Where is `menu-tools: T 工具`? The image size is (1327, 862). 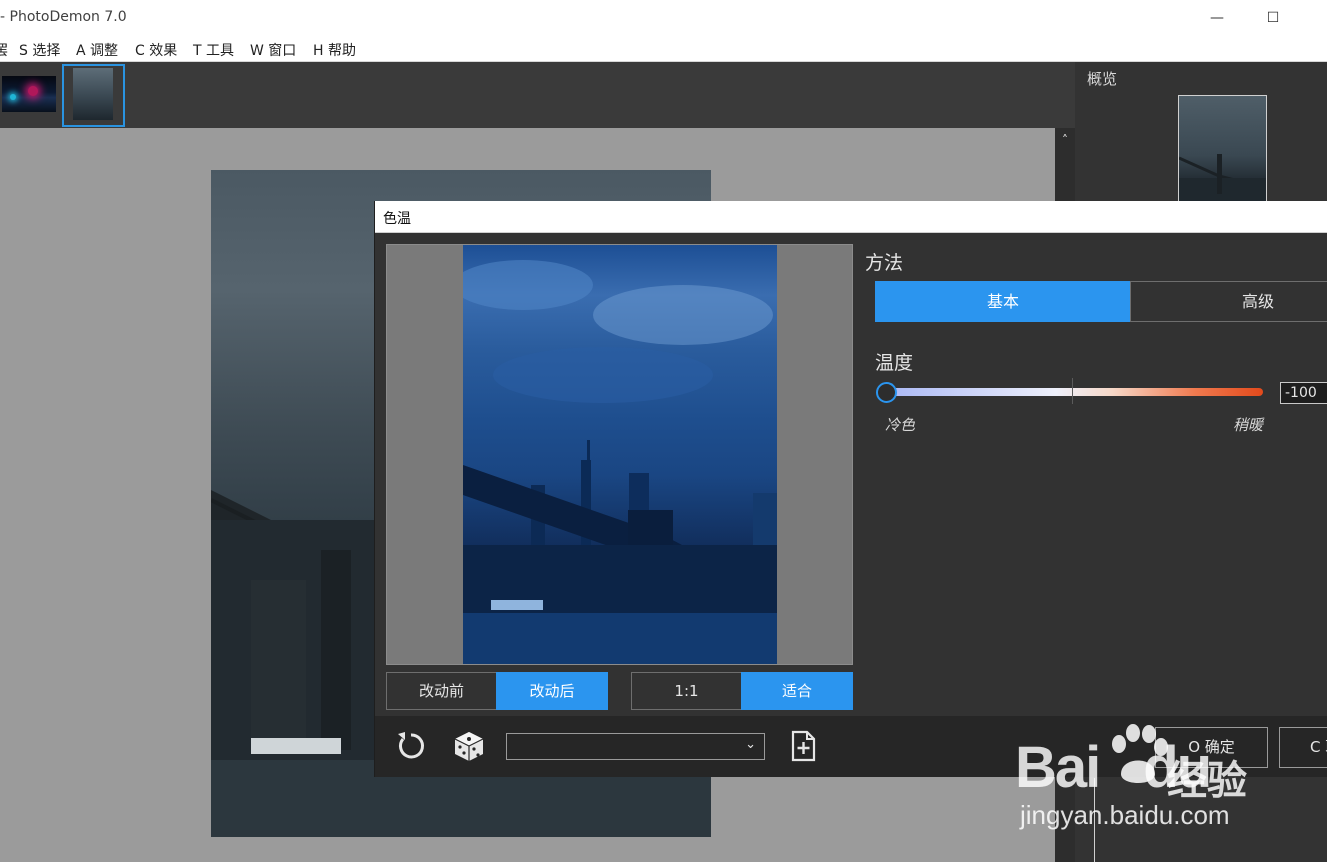
menu-tools: T 工具 is located at coordinates (213, 50).